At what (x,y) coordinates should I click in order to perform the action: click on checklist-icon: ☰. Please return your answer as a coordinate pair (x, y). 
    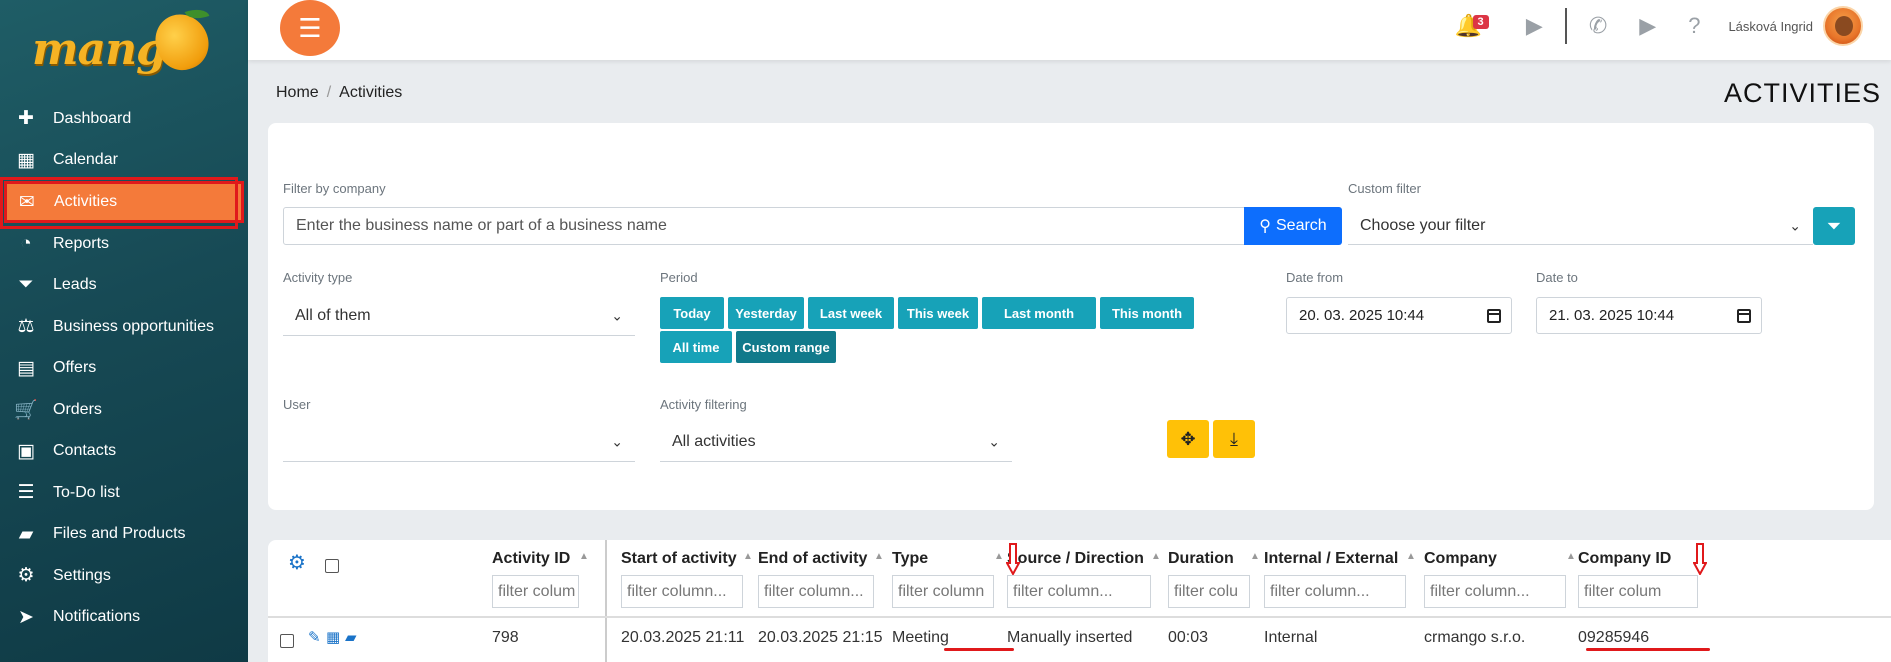
    Looking at the image, I should click on (26, 493).